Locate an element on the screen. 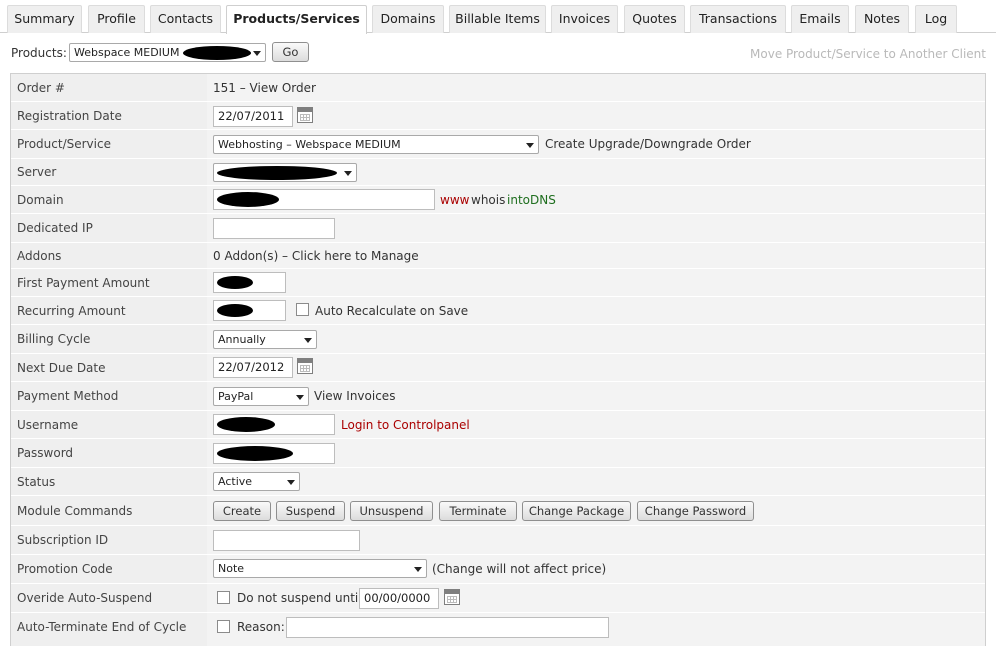 Image resolution: width=996 pixels, height=647 pixels. terminate-button: Terminate is located at coordinates (478, 511).